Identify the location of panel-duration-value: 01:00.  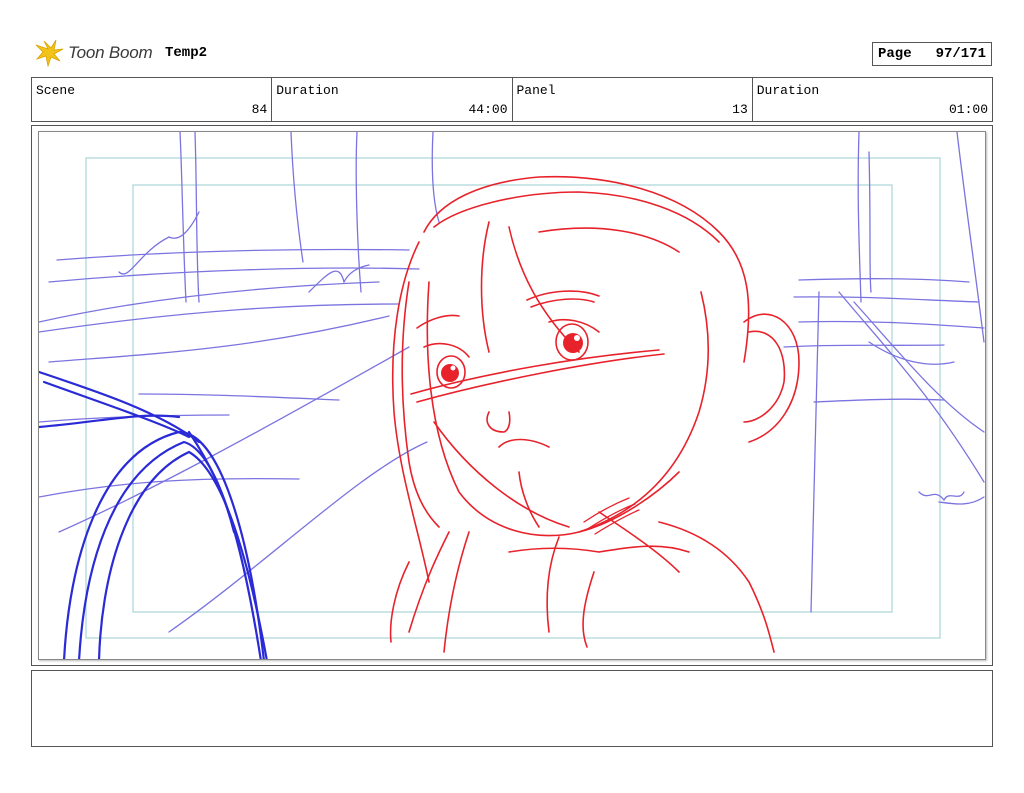
(968, 109).